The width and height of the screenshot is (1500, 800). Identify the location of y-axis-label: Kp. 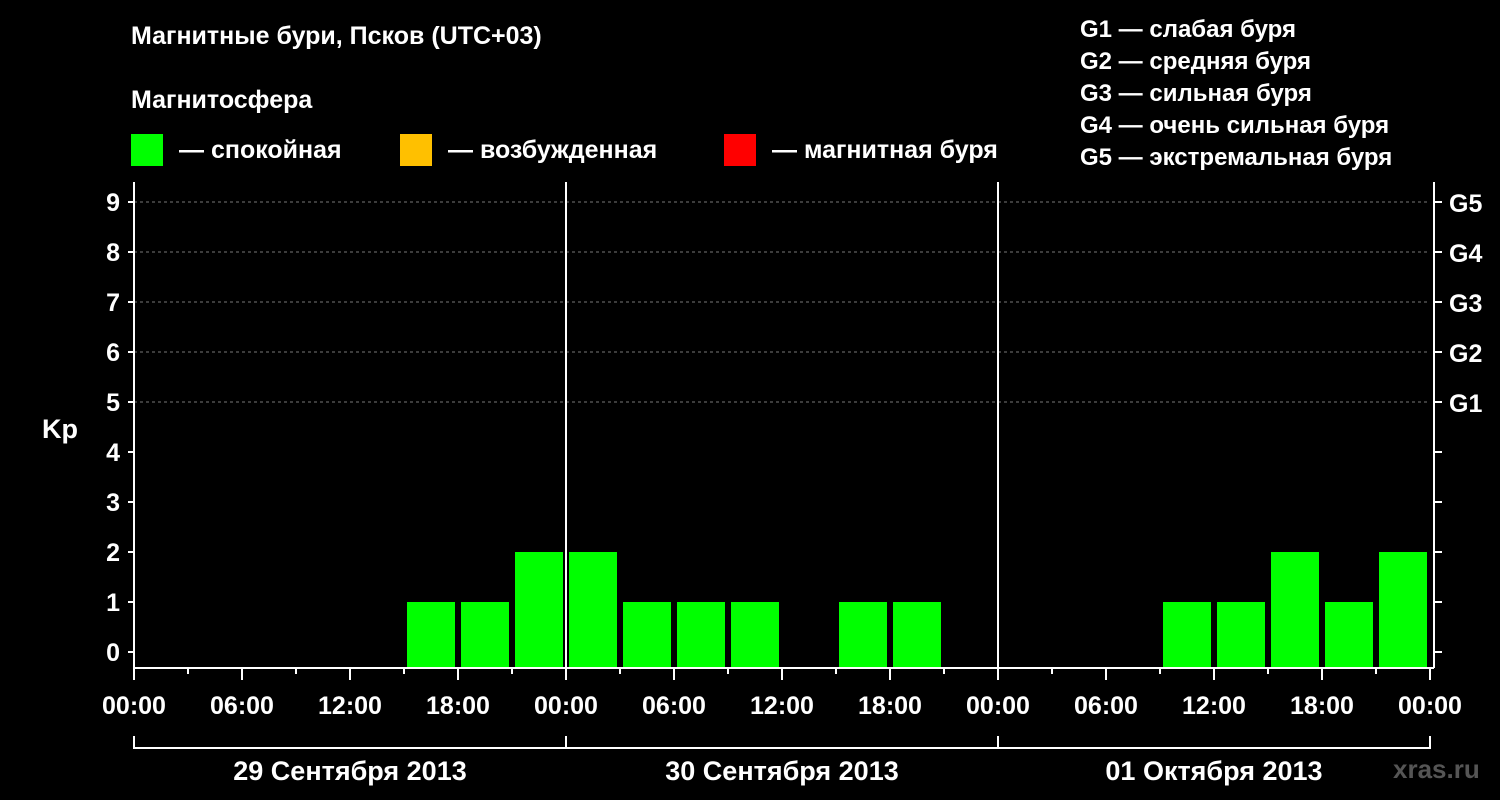
(60, 429).